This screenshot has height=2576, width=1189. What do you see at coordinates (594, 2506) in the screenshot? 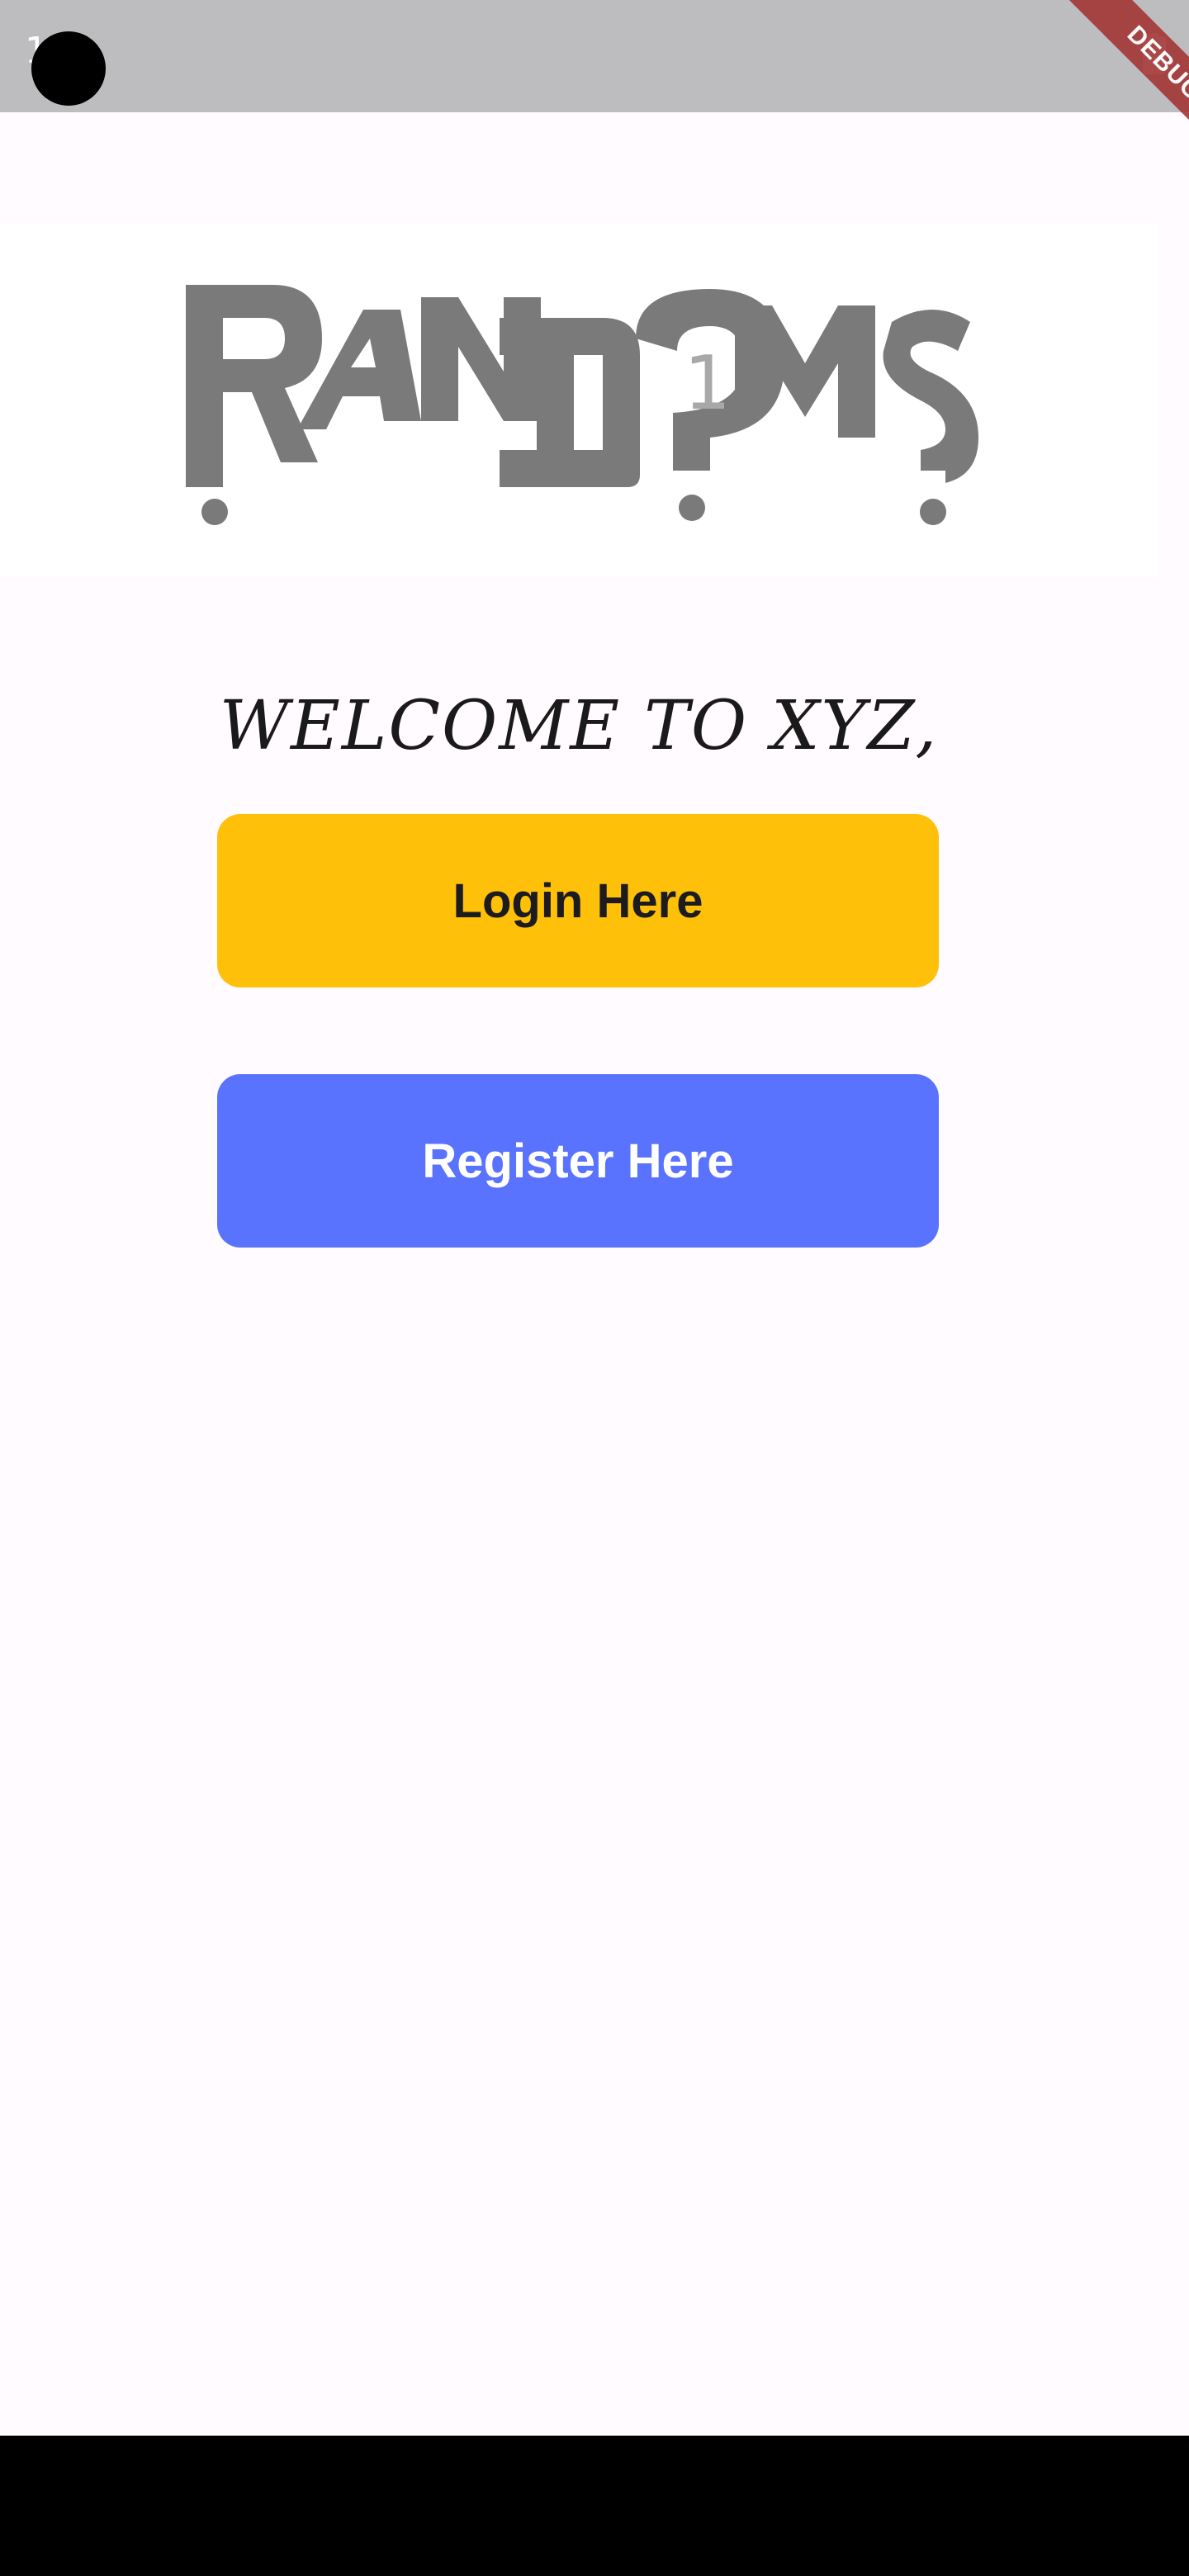
I see `system-navigation-bar` at bounding box center [594, 2506].